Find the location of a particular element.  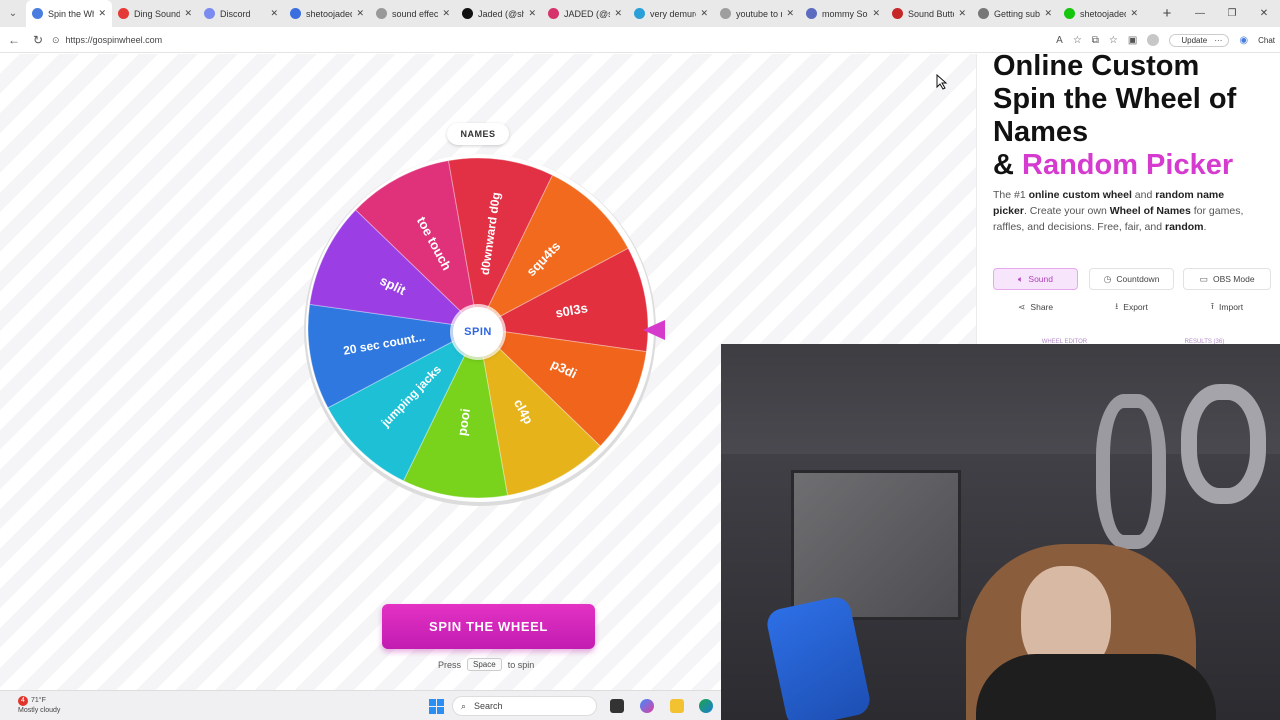

monitor-icon: ▭ is located at coordinates (1203, 278).